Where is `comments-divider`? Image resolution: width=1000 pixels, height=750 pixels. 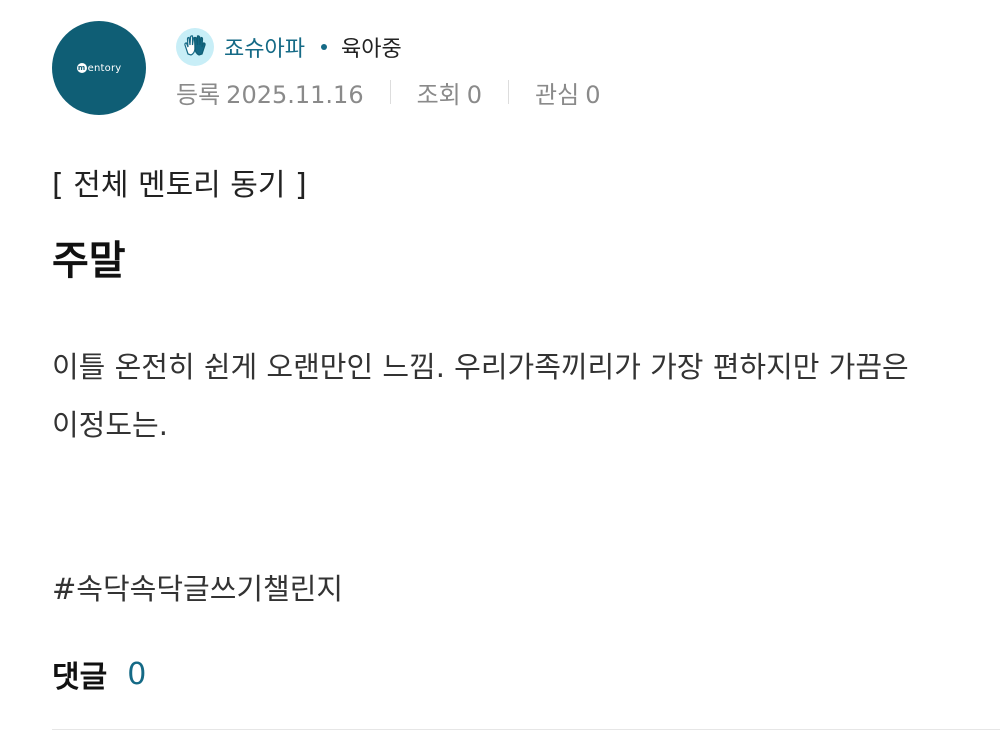
comments-divider is located at coordinates (526, 729).